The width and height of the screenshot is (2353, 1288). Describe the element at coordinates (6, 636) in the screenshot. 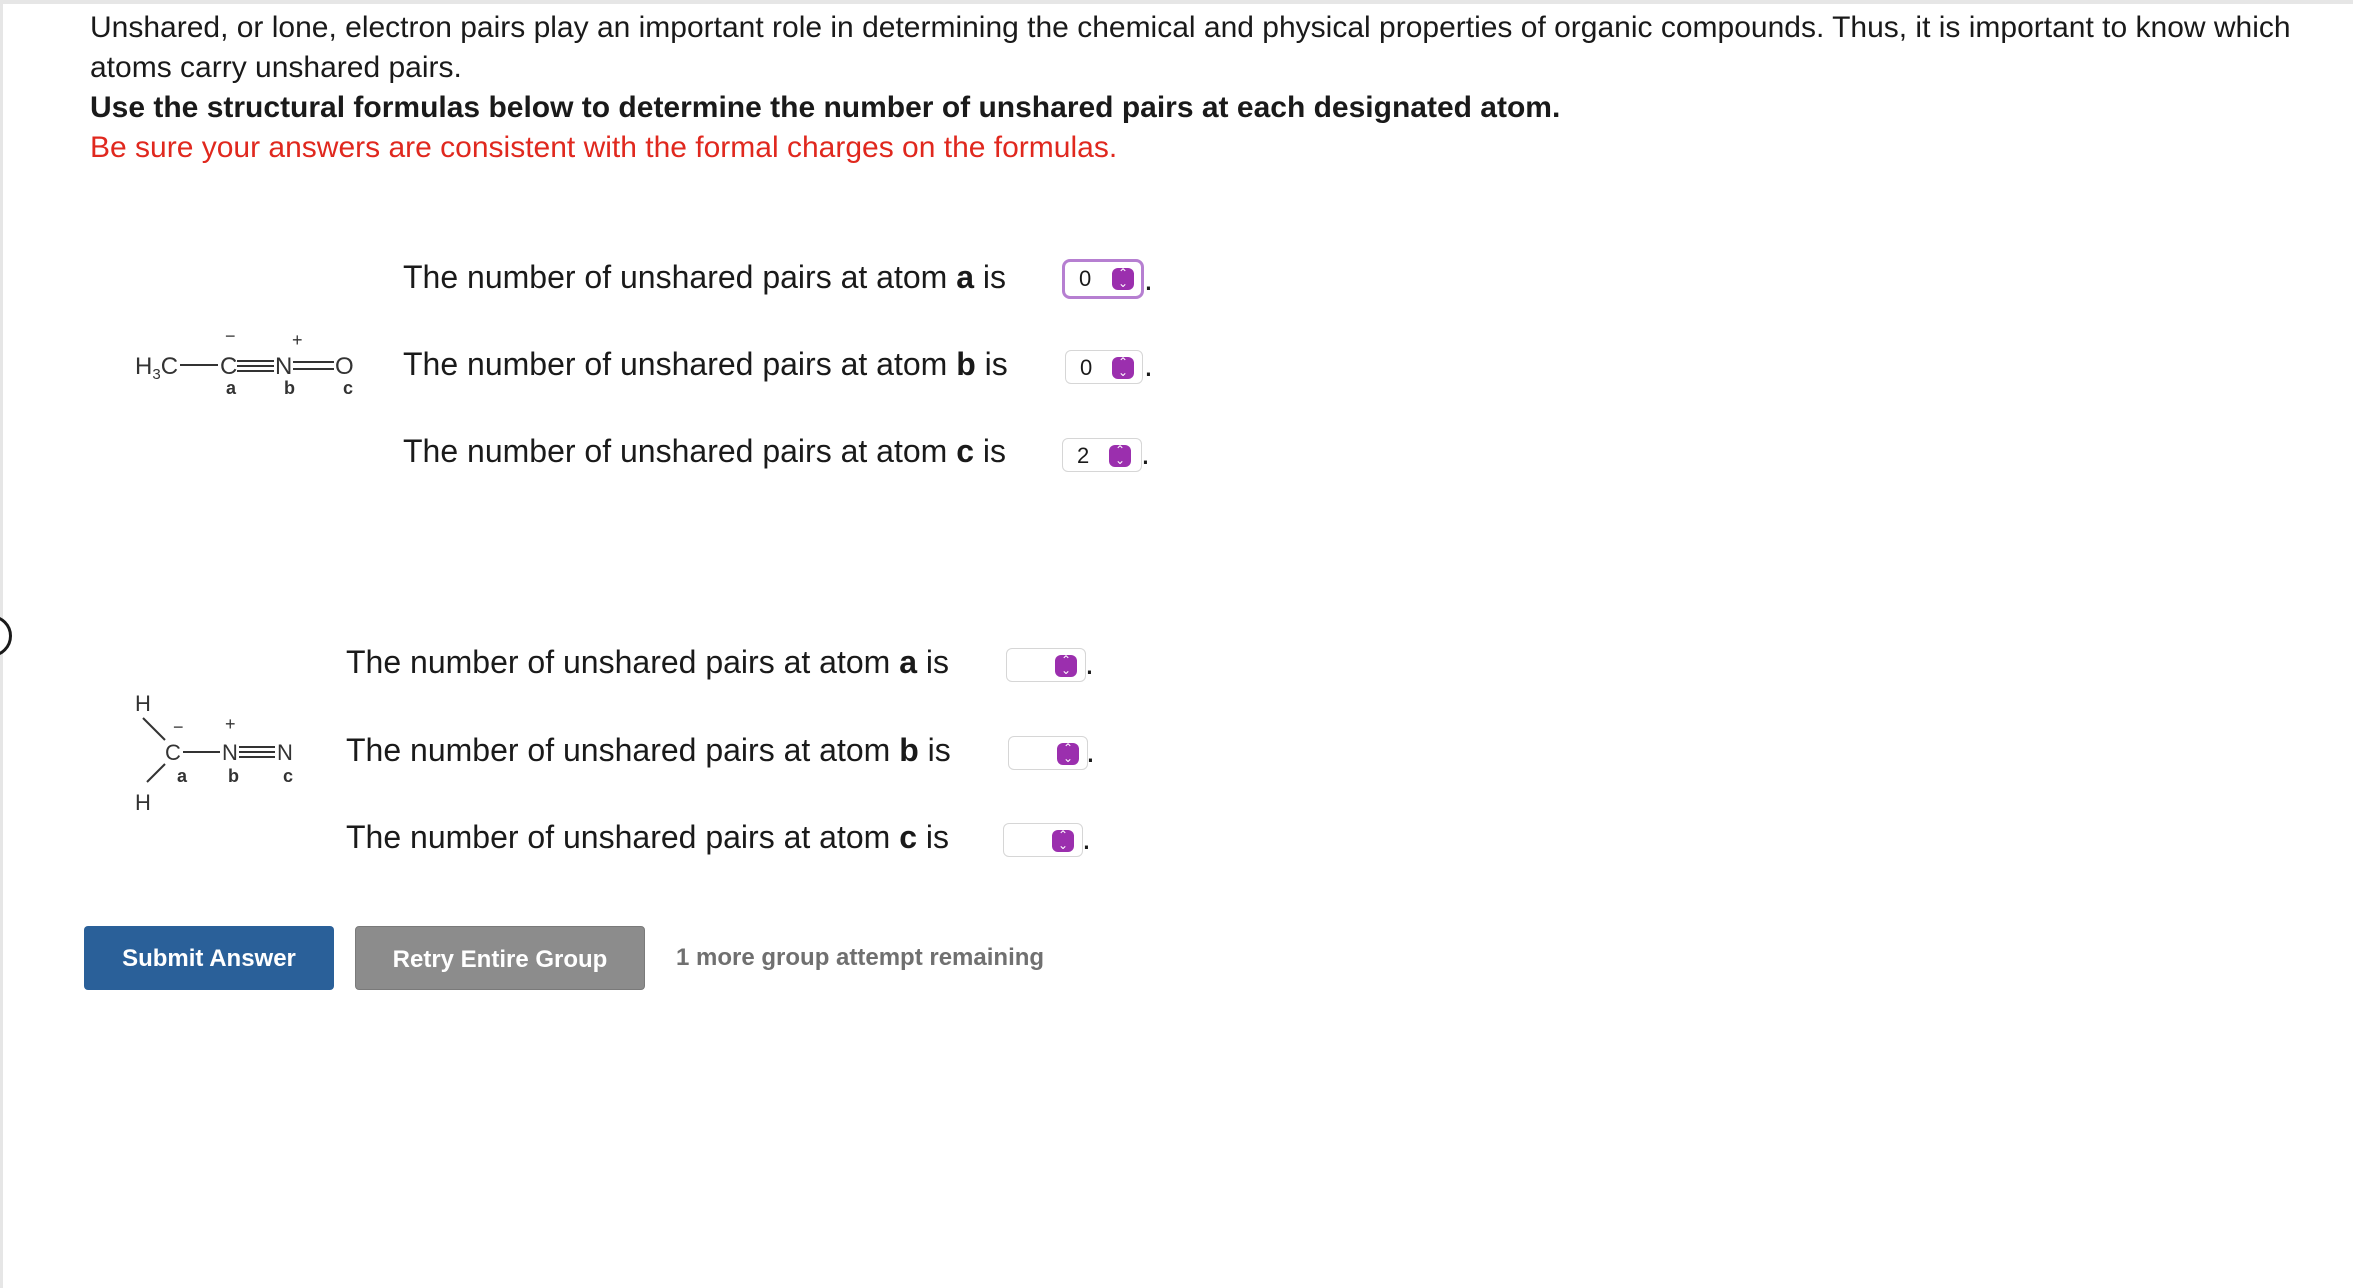

I see `side-panel-toggle-icon` at that location.